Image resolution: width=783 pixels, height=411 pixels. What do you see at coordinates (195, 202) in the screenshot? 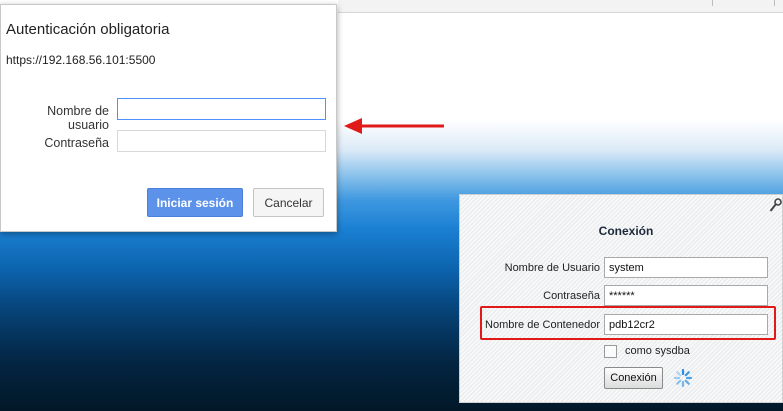
I see `login-button: Iniciar sesión` at bounding box center [195, 202].